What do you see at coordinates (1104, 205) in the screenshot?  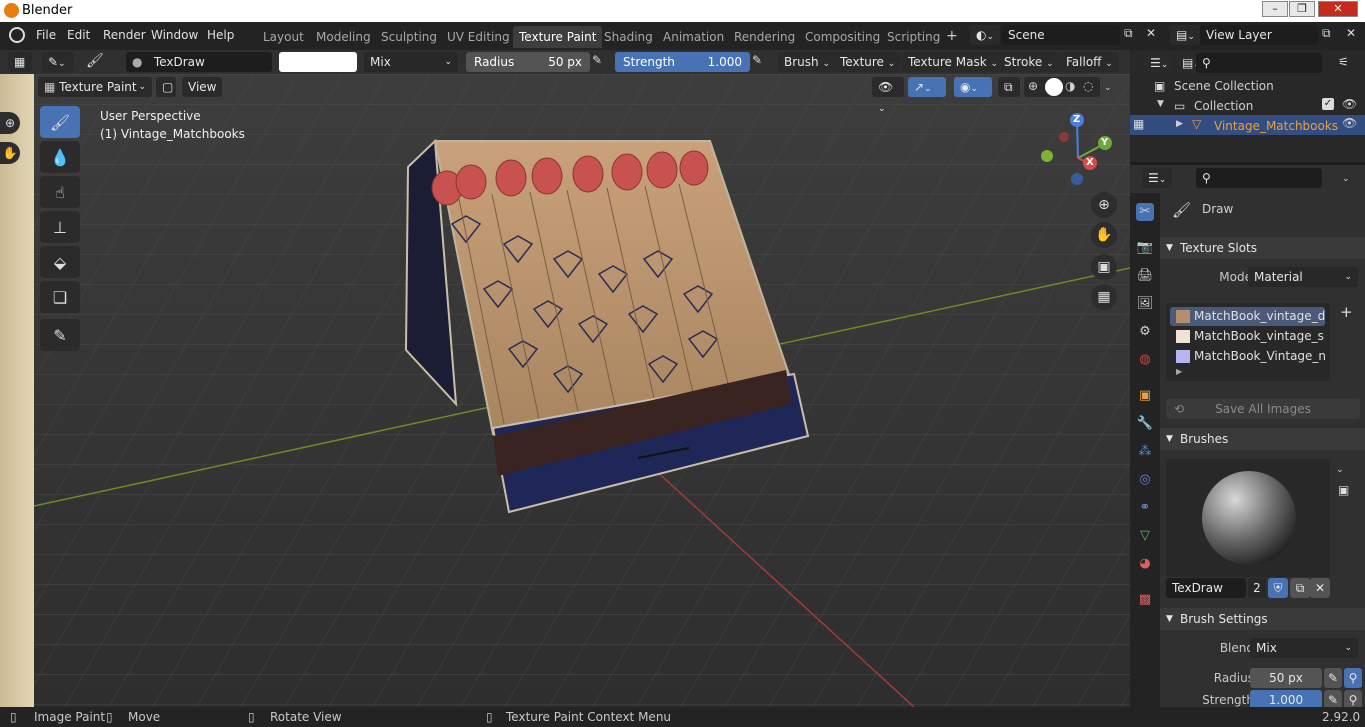 I see `zoom-view-icon: ⊕` at bounding box center [1104, 205].